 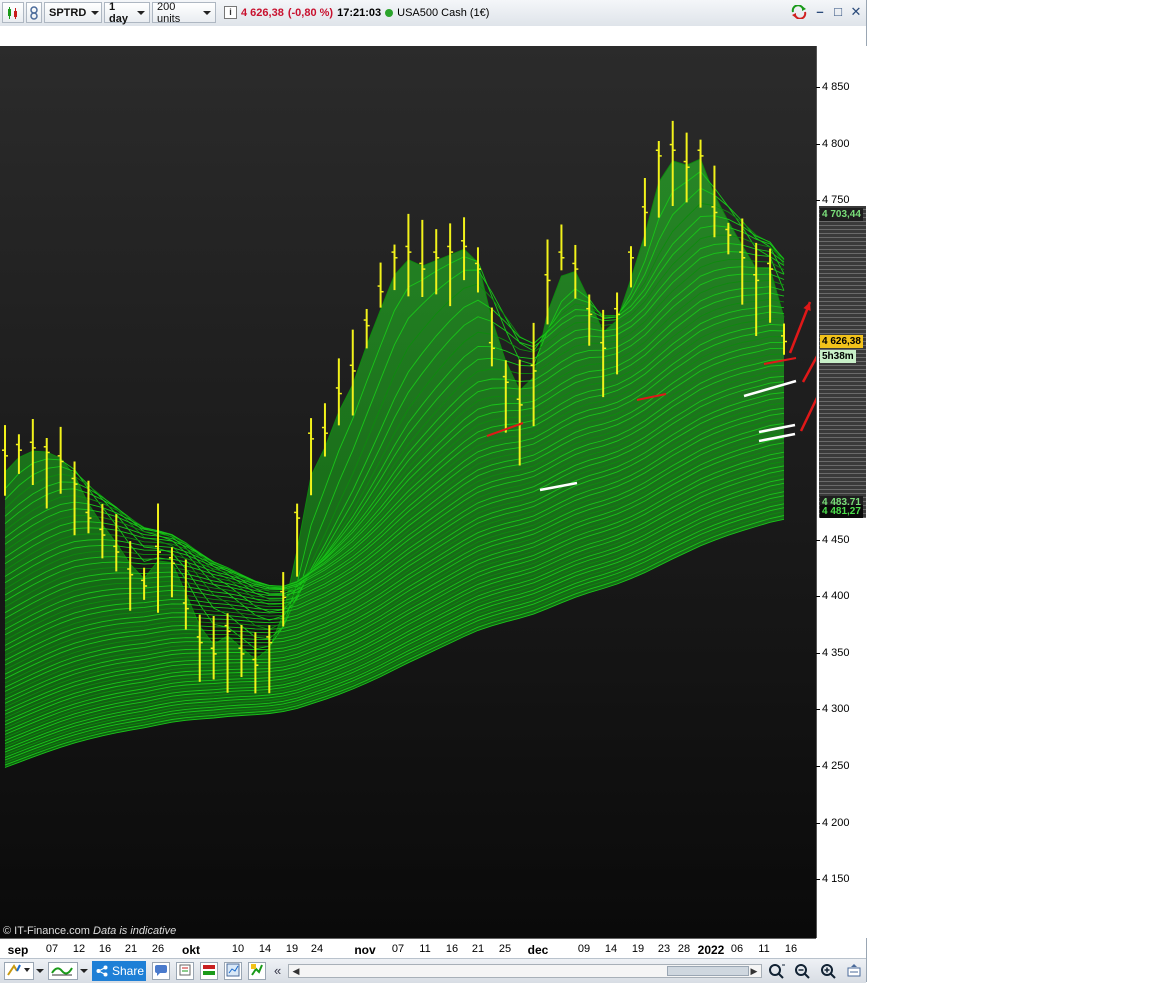 I want to click on x-tick-label: 09, so click(x=584, y=949).